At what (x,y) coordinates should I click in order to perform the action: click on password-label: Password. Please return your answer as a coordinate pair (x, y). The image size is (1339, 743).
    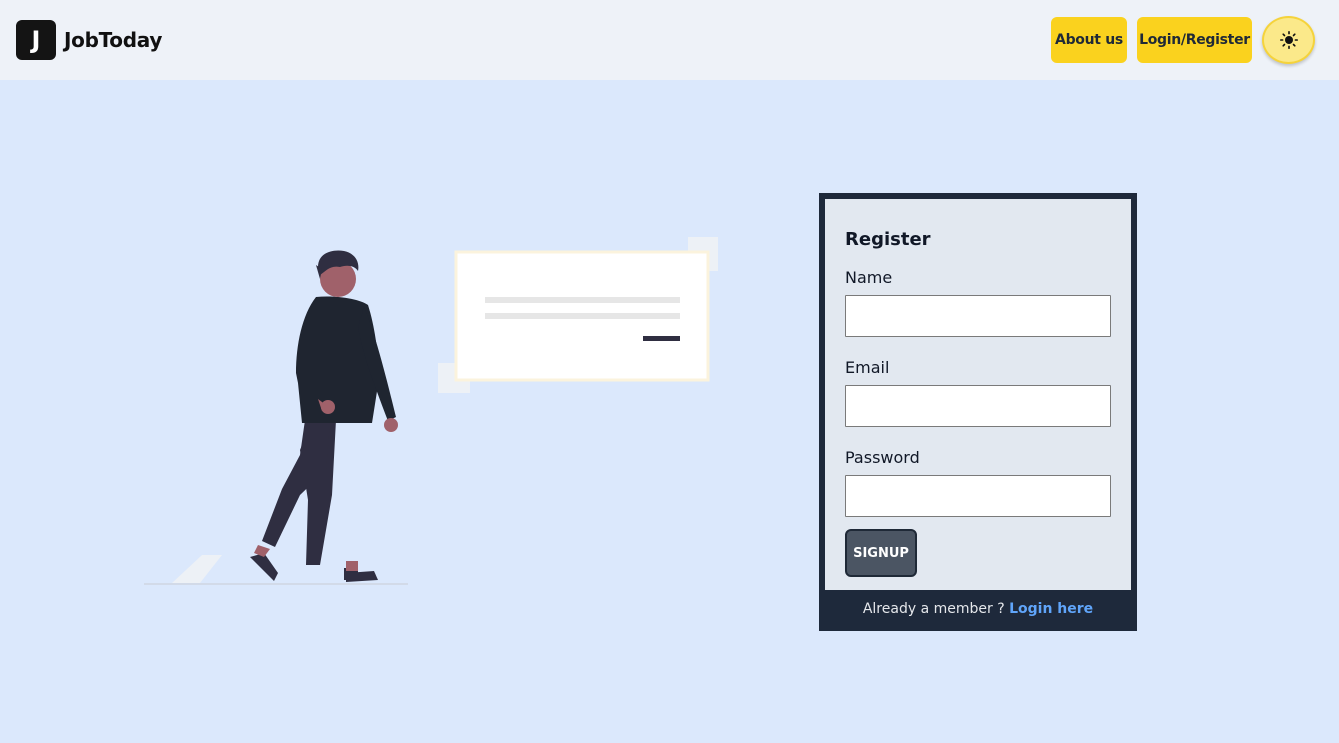
    Looking at the image, I should click on (882, 457).